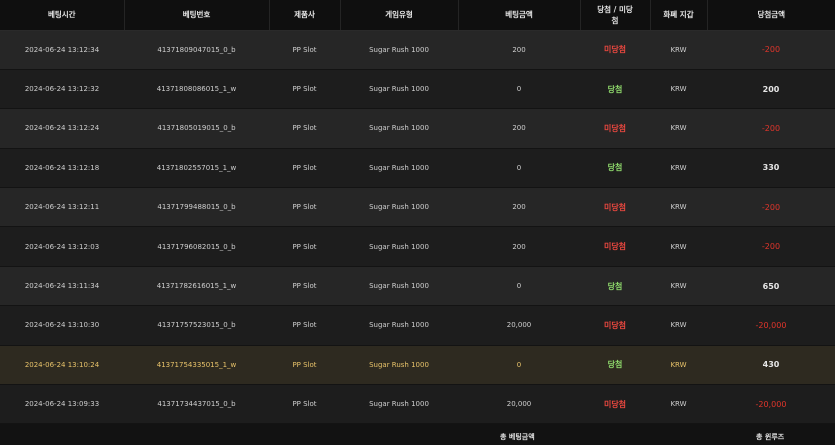  What do you see at coordinates (62, 365) in the screenshot?
I see `cell-bet-time: 2024-06-24 13:10:24` at bounding box center [62, 365].